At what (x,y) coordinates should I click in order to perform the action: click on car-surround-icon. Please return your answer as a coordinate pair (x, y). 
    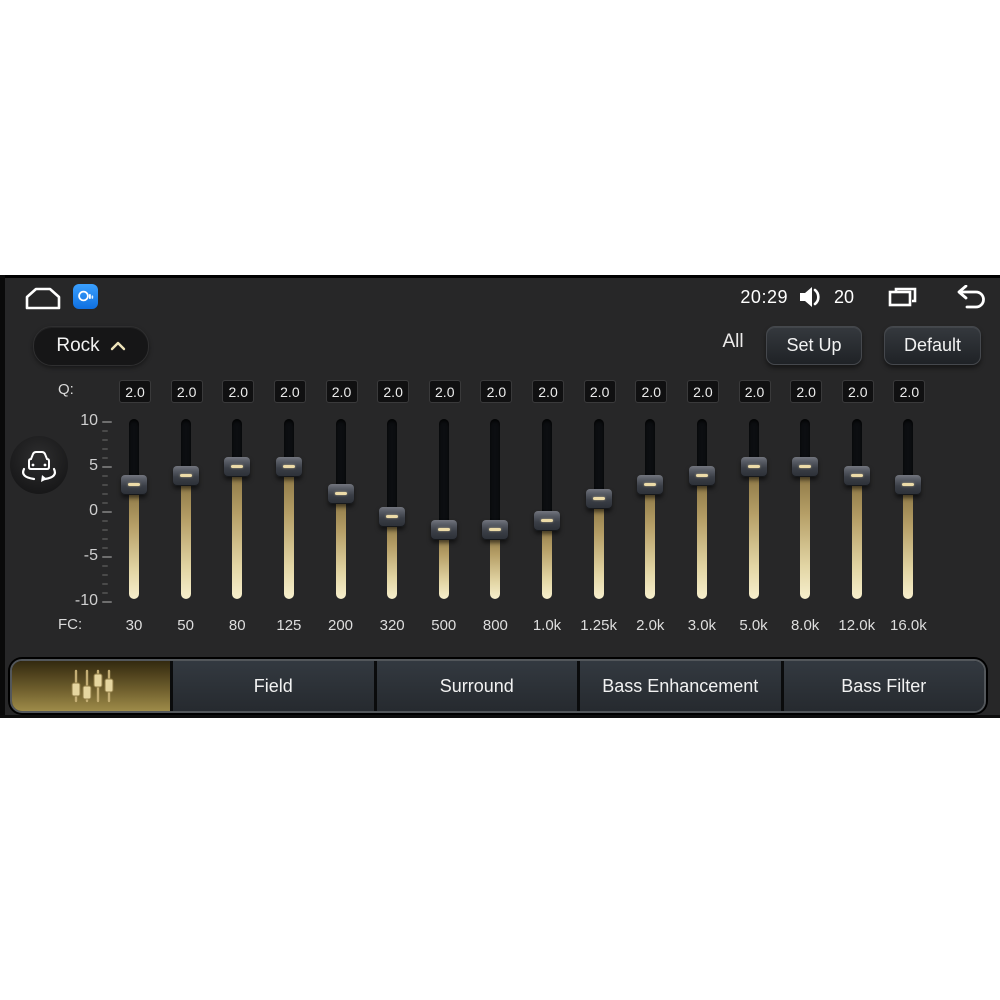
    Looking at the image, I should click on (39, 465).